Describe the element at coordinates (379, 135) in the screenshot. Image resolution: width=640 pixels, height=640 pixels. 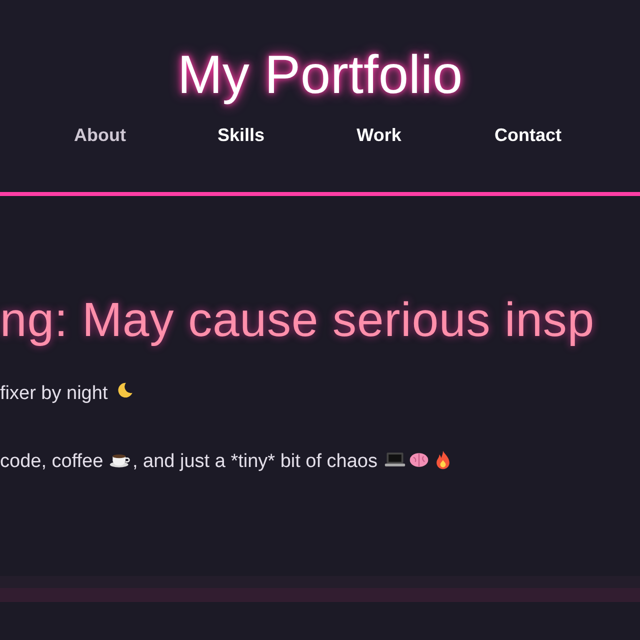
I see `nav-link: Work` at that location.